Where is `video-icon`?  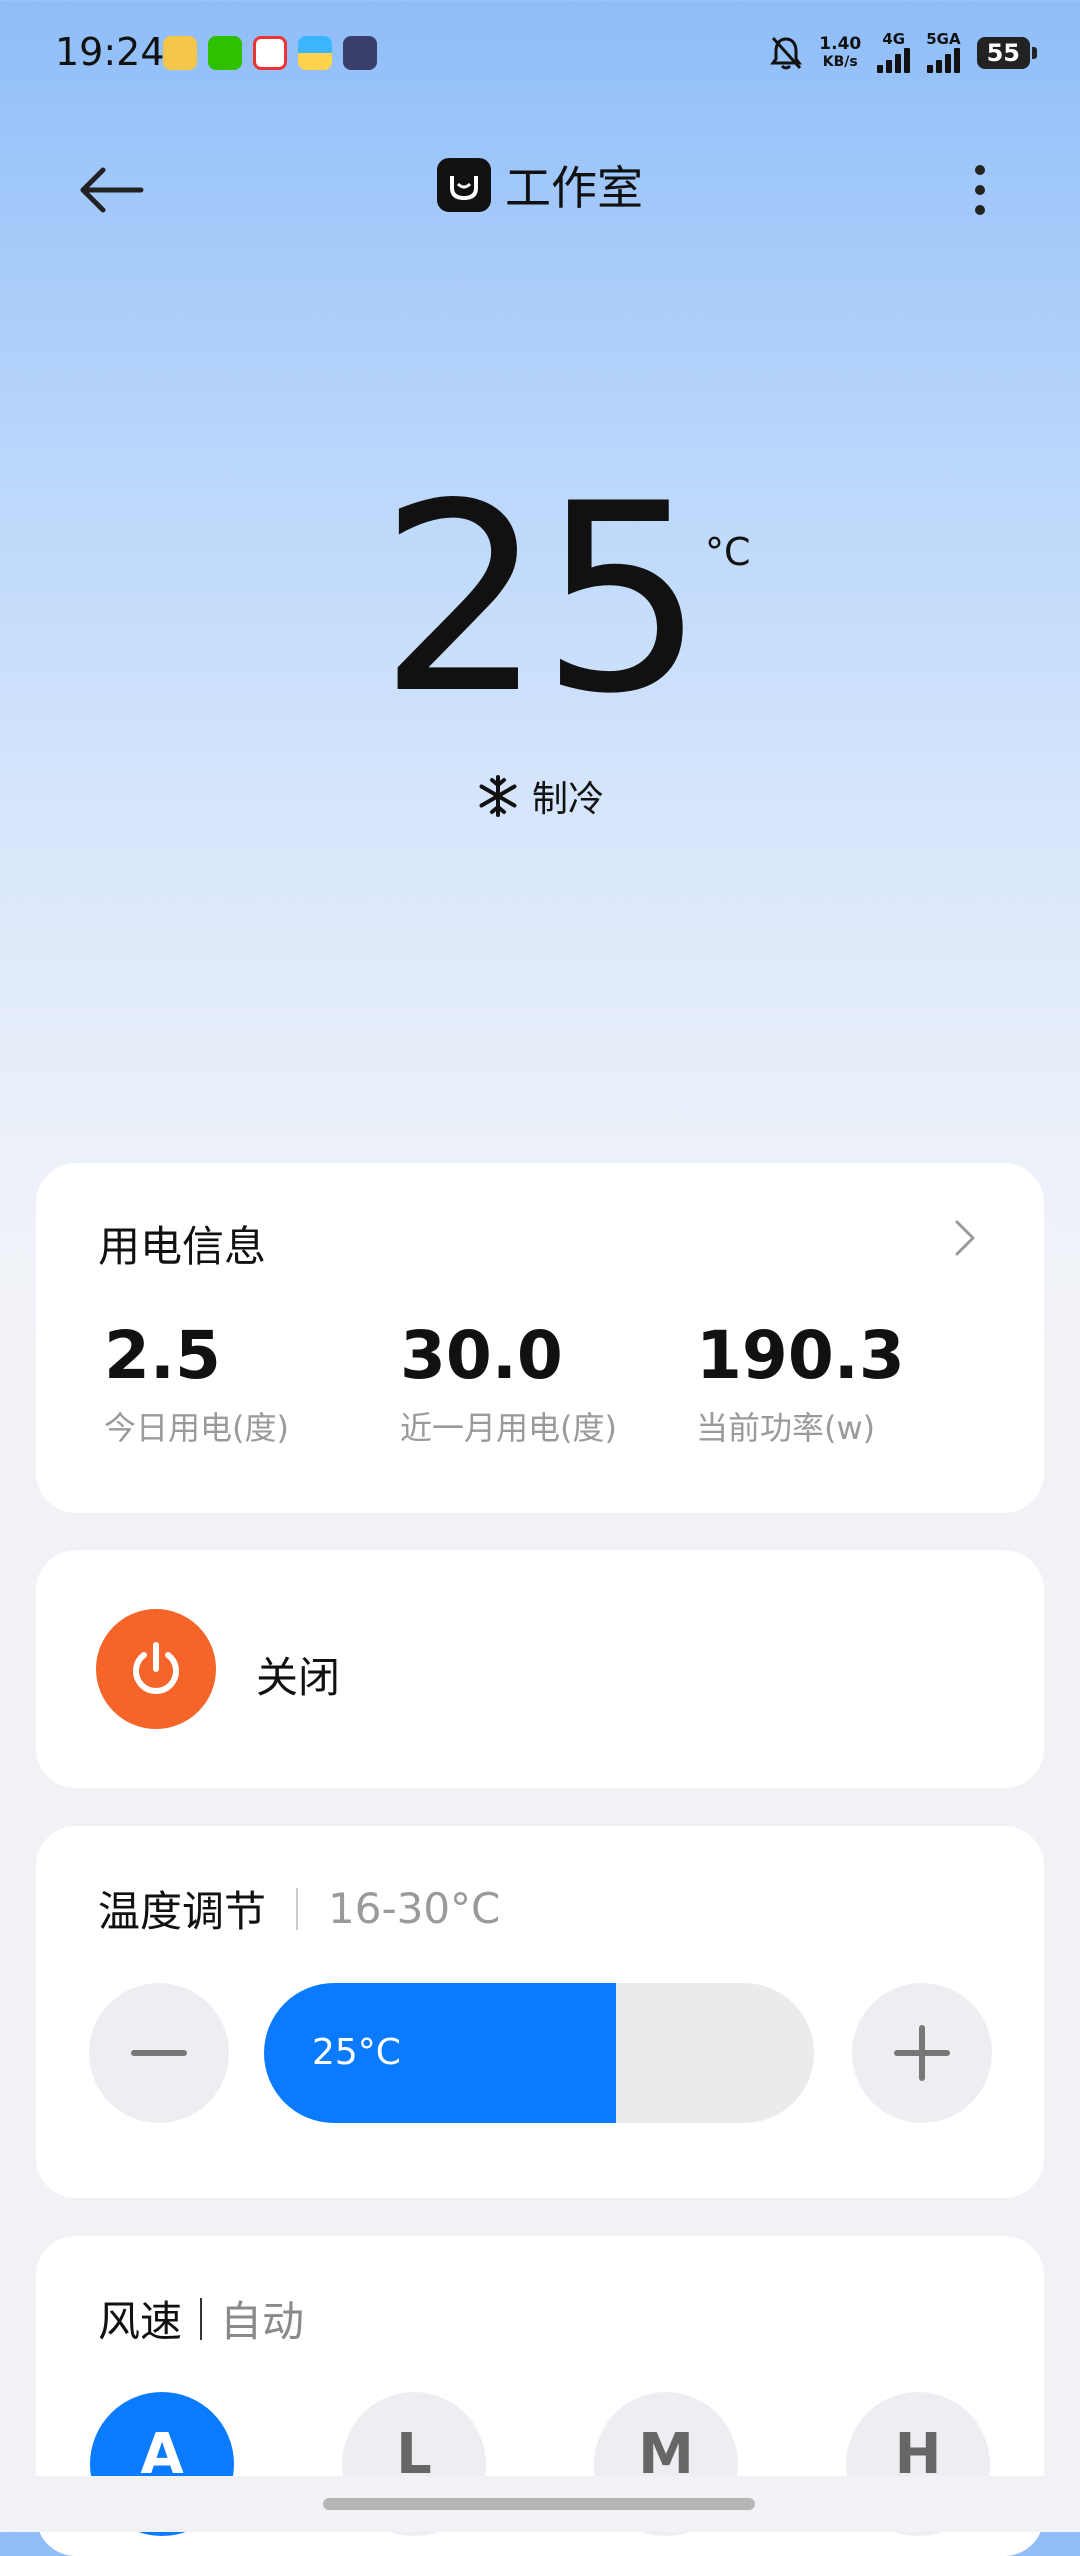
video-icon is located at coordinates (360, 53).